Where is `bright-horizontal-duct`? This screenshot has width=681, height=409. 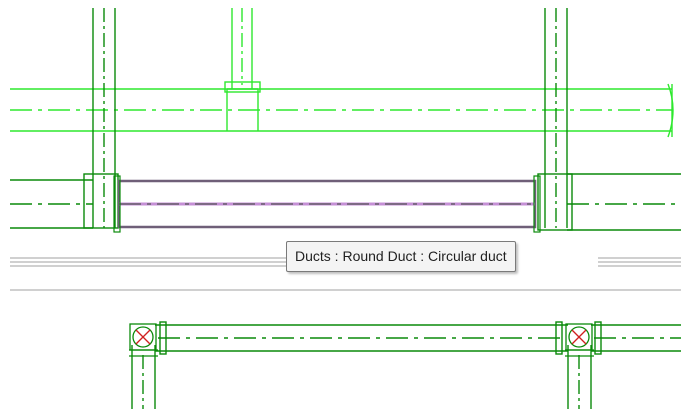 bright-horizontal-duct is located at coordinates (342, 110).